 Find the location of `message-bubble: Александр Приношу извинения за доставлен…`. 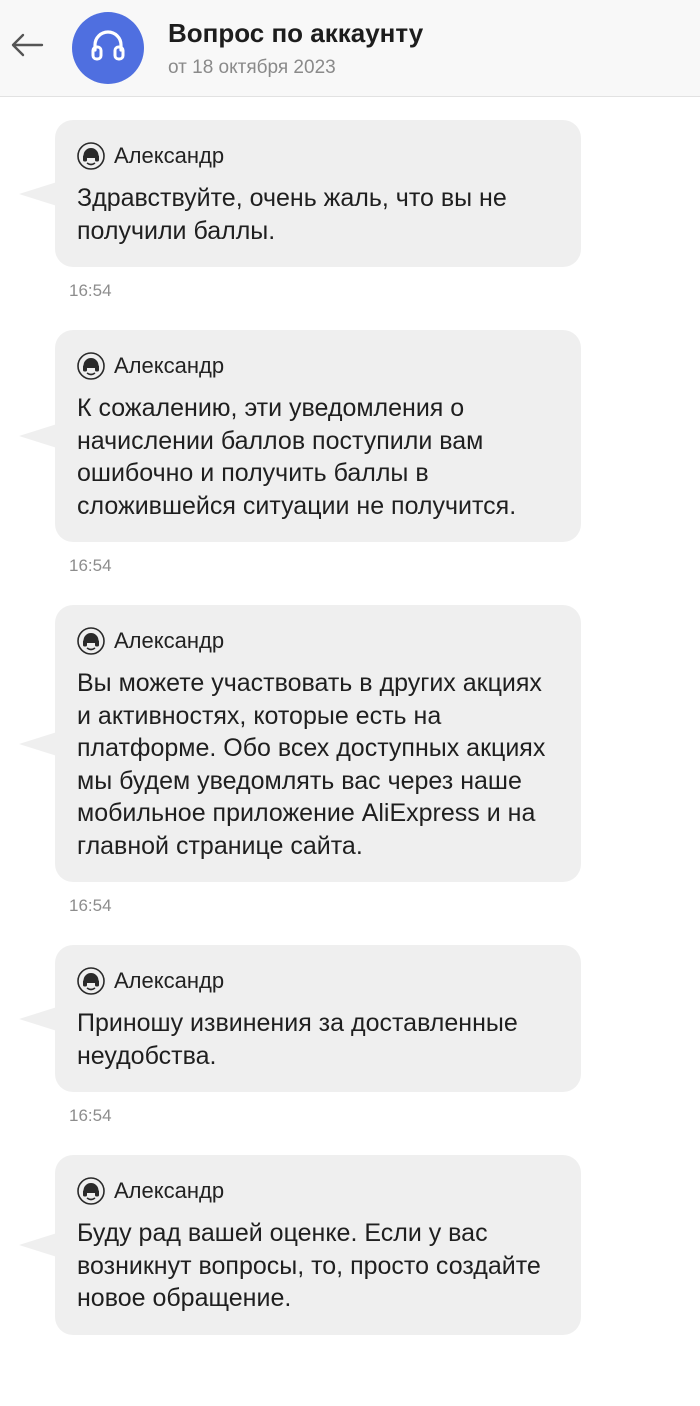

message-bubble: Александр Приношу извинения за доставлен… is located at coordinates (300, 1018).